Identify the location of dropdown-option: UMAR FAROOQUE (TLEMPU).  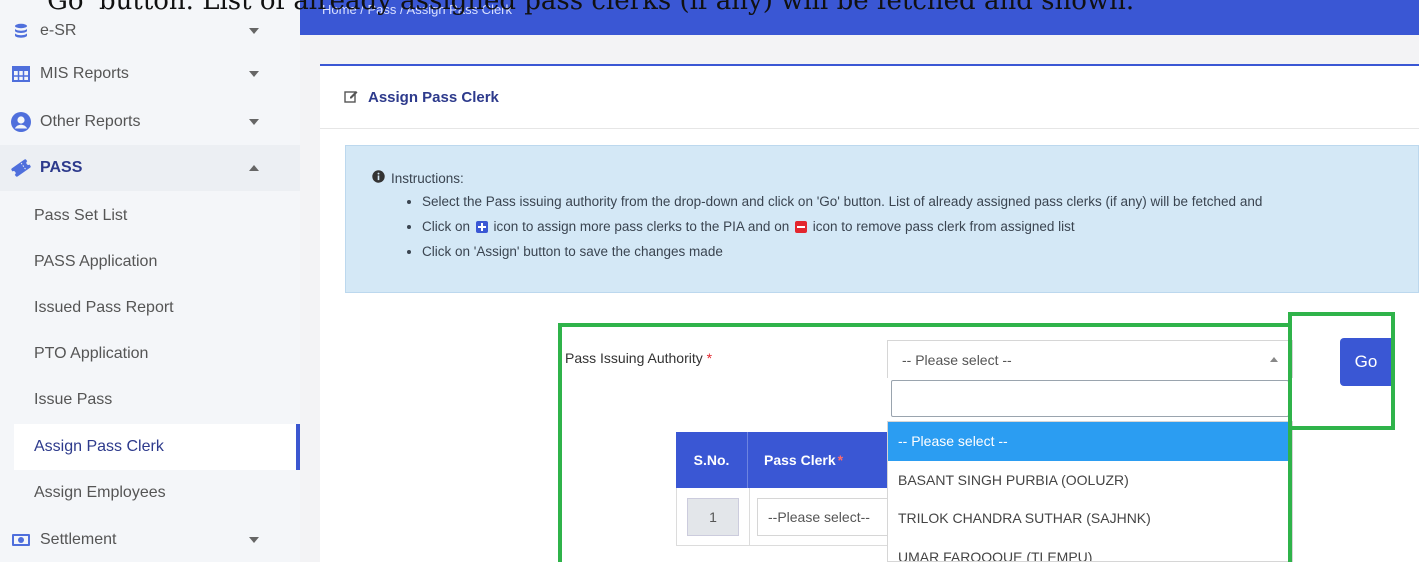
(1090, 549).